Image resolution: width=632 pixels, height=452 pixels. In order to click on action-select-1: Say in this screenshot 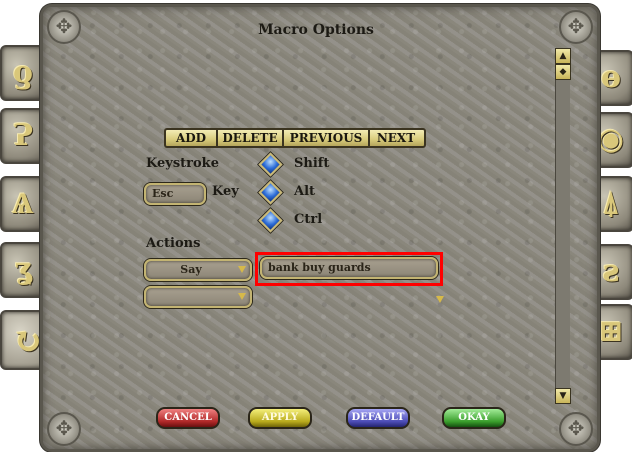, I will do `click(198, 270)`.